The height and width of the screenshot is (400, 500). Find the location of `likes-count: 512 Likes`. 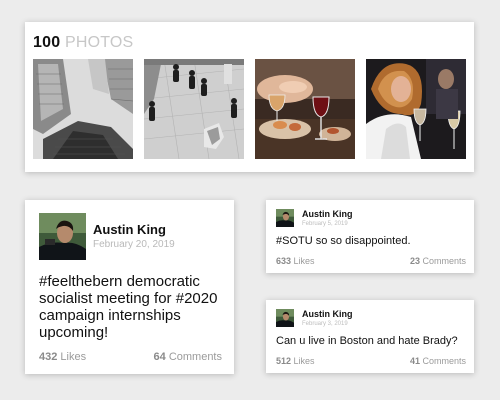

likes-count: 512 Likes is located at coordinates (295, 361).